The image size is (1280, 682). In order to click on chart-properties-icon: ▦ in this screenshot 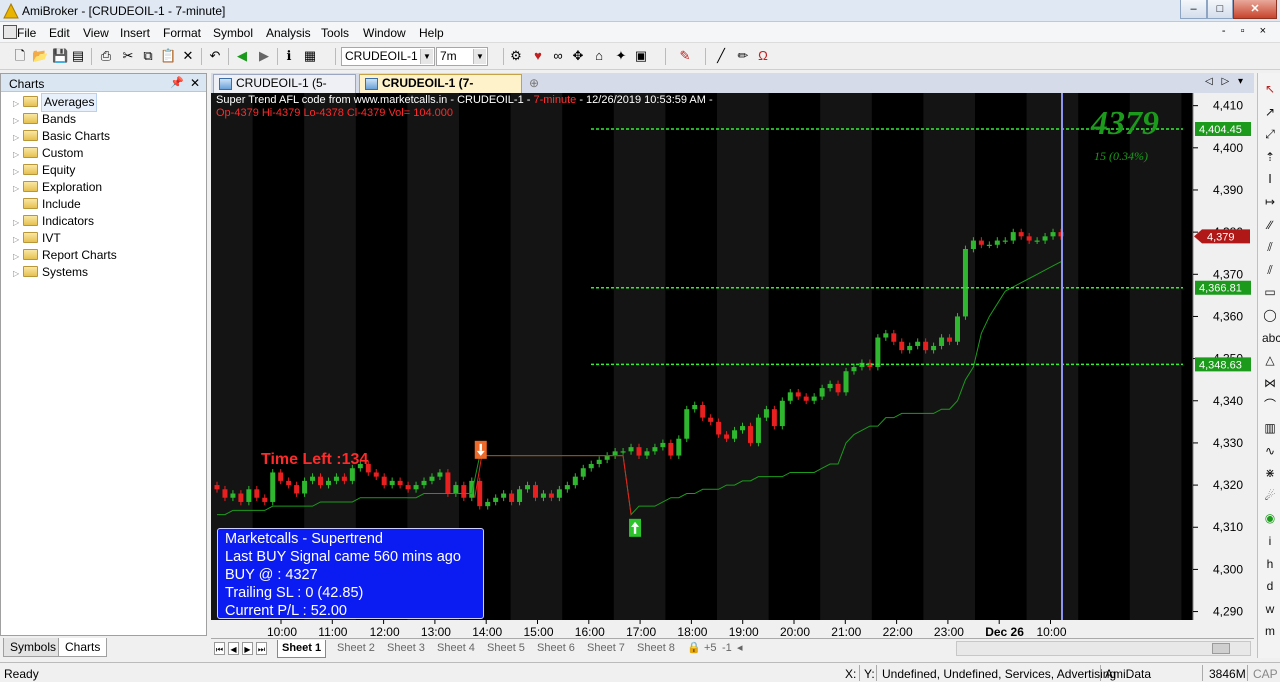, I will do `click(310, 56)`.